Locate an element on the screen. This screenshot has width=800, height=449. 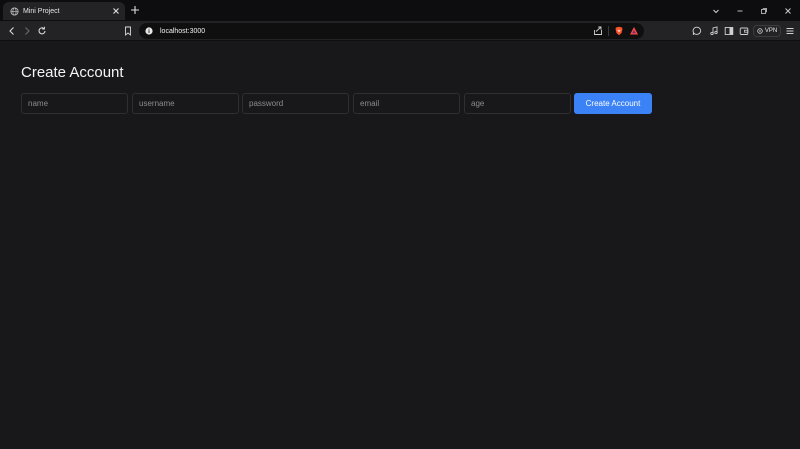
chevron-down-icon is located at coordinates (716, 10).